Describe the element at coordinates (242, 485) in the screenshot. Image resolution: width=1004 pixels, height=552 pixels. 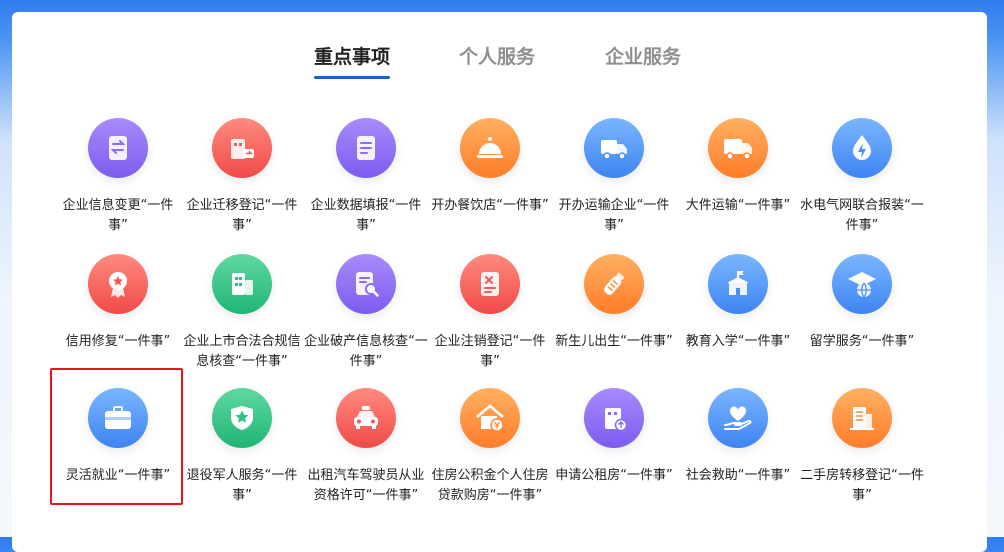
I see `service-label: 退役军人服务“一件事”` at that location.